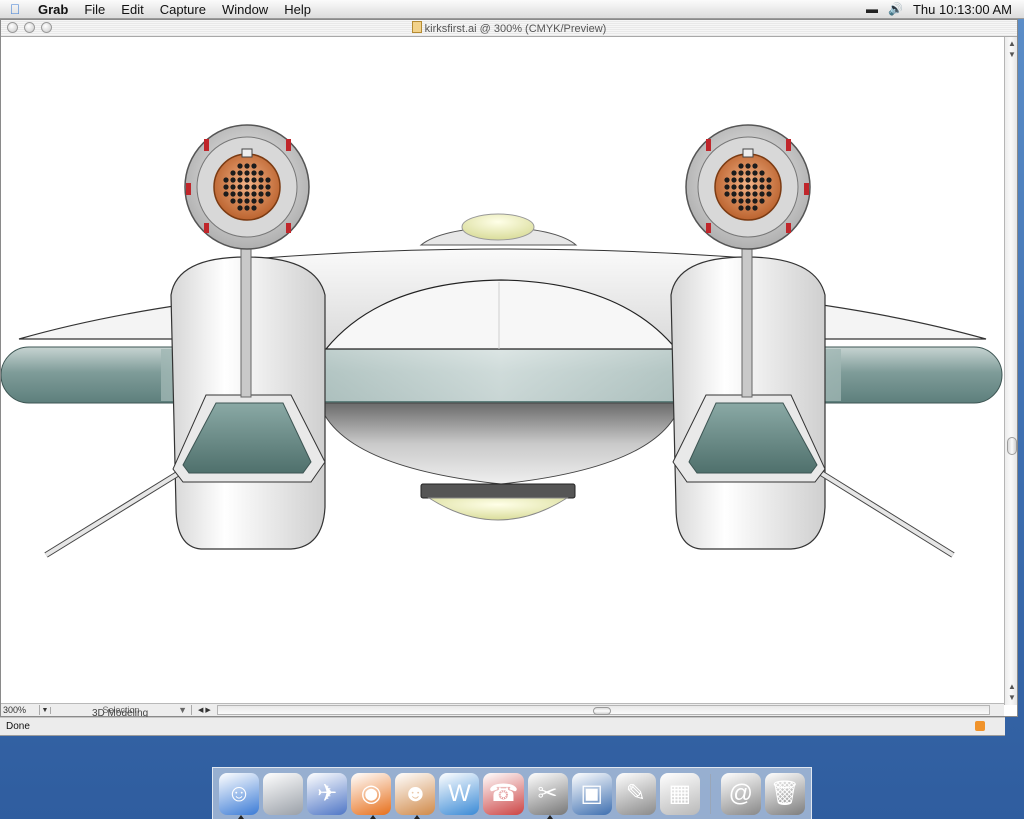 The width and height of the screenshot is (1024, 819). What do you see at coordinates (45, 710) in the screenshot?
I see `zoom-dropdown-arrow-icon: ▼` at bounding box center [45, 710].